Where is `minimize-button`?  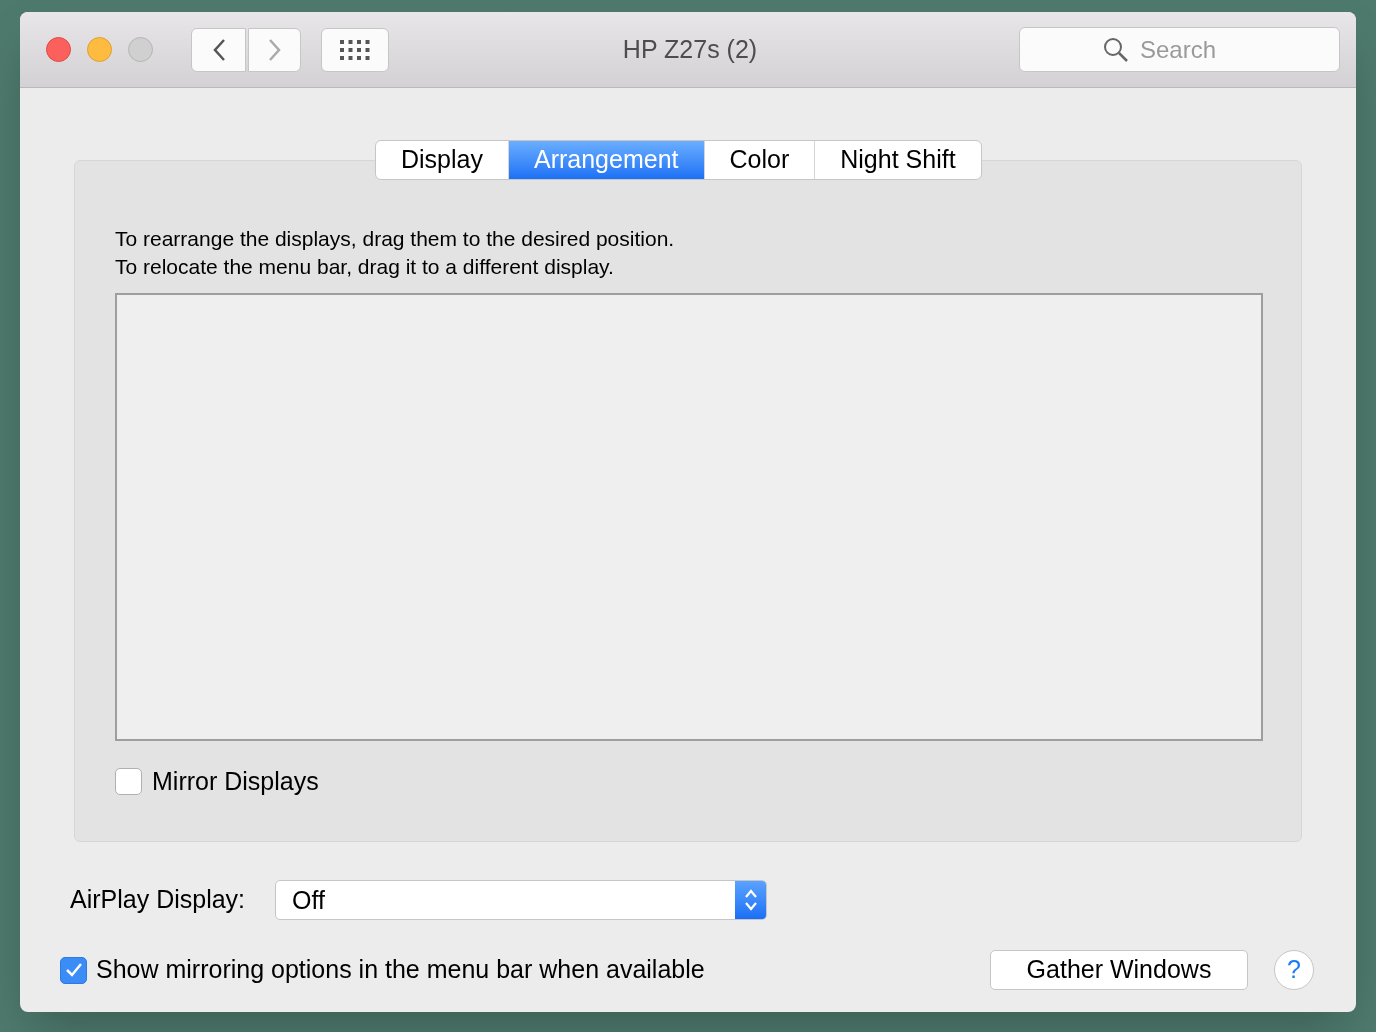 minimize-button is located at coordinates (99, 49).